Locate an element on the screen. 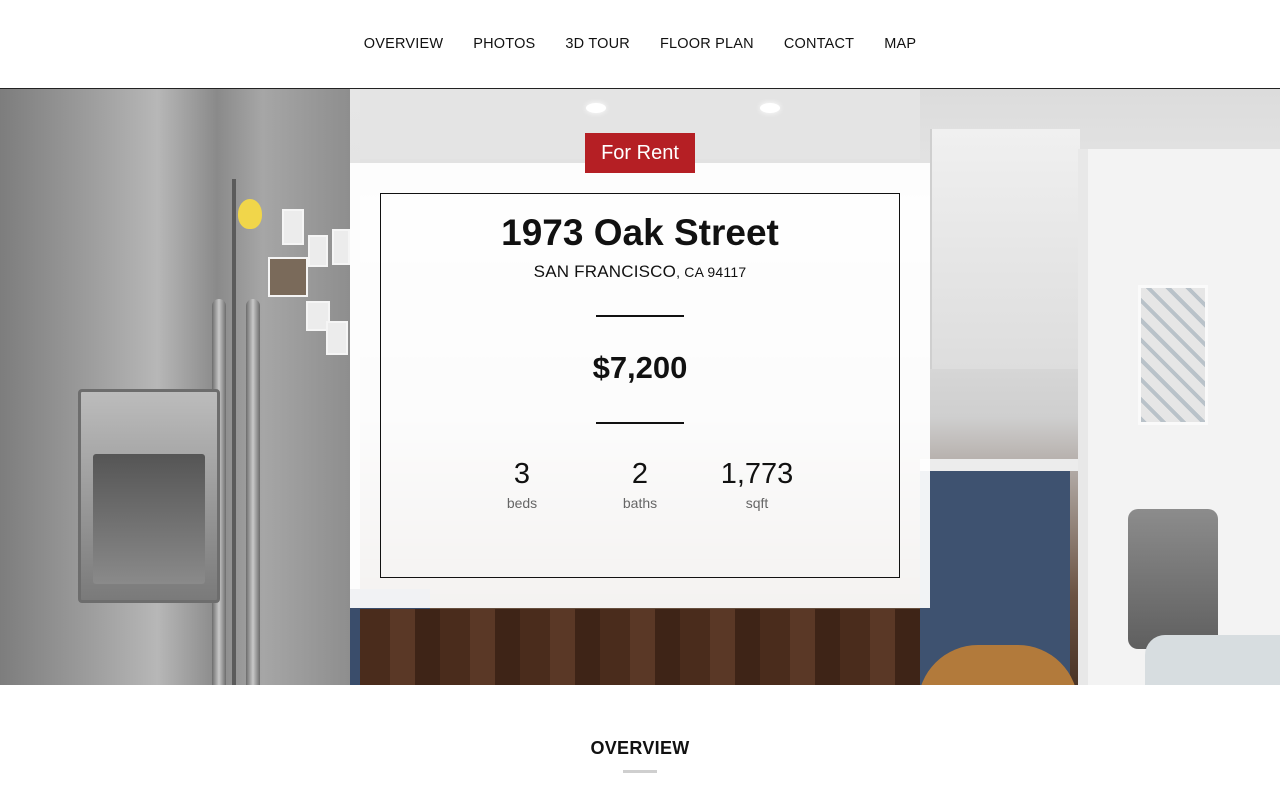 This screenshot has width=1280, height=800. nav-3d-tour-link: 3D TOUR is located at coordinates (597, 44).